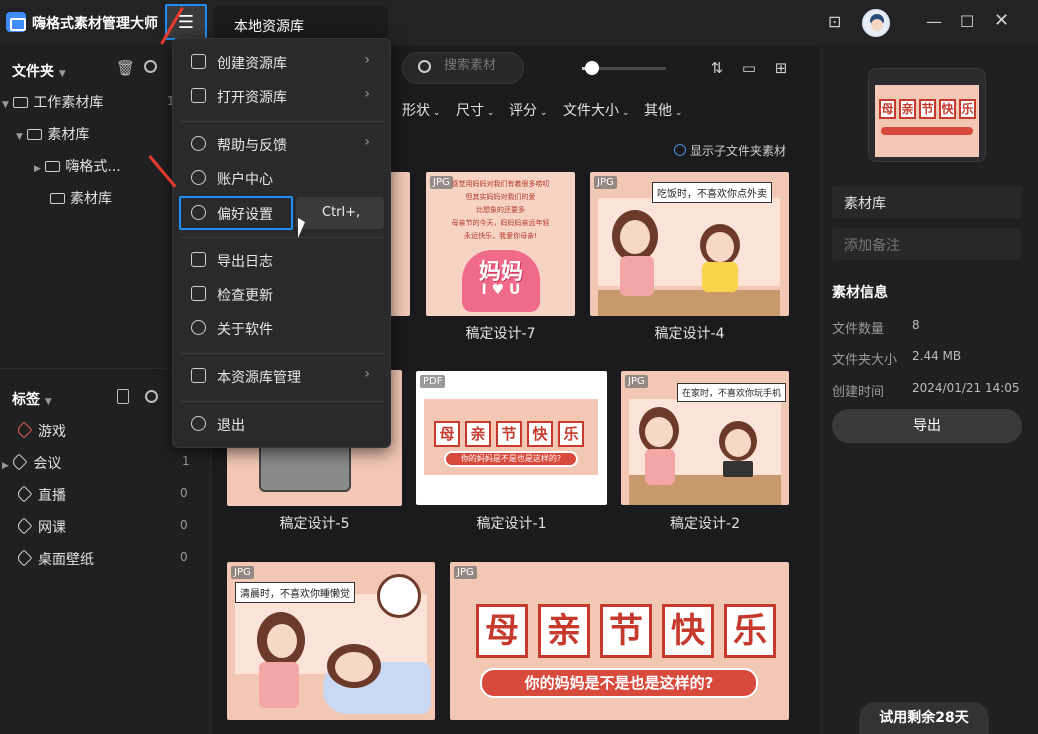 The width and height of the screenshot is (1038, 734). I want to click on layout-grid-icon: ⊞, so click(781, 68).